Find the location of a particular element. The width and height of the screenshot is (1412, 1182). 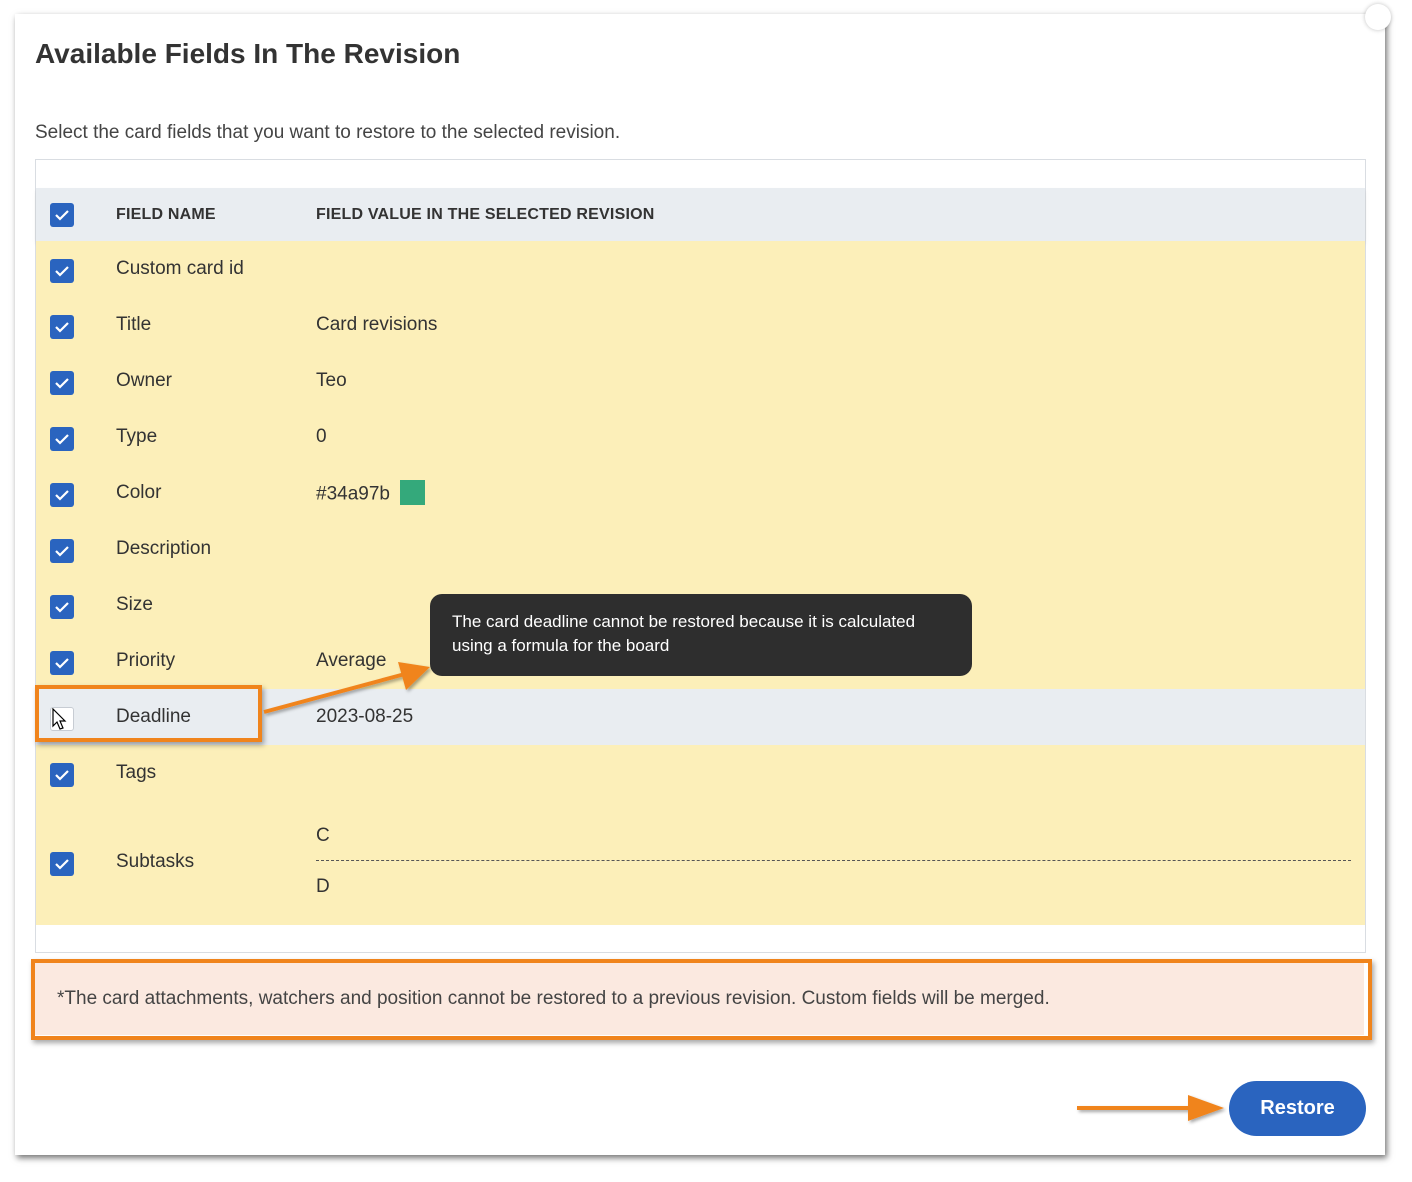

arrow-to-tooltip is located at coordinates (346, 688).